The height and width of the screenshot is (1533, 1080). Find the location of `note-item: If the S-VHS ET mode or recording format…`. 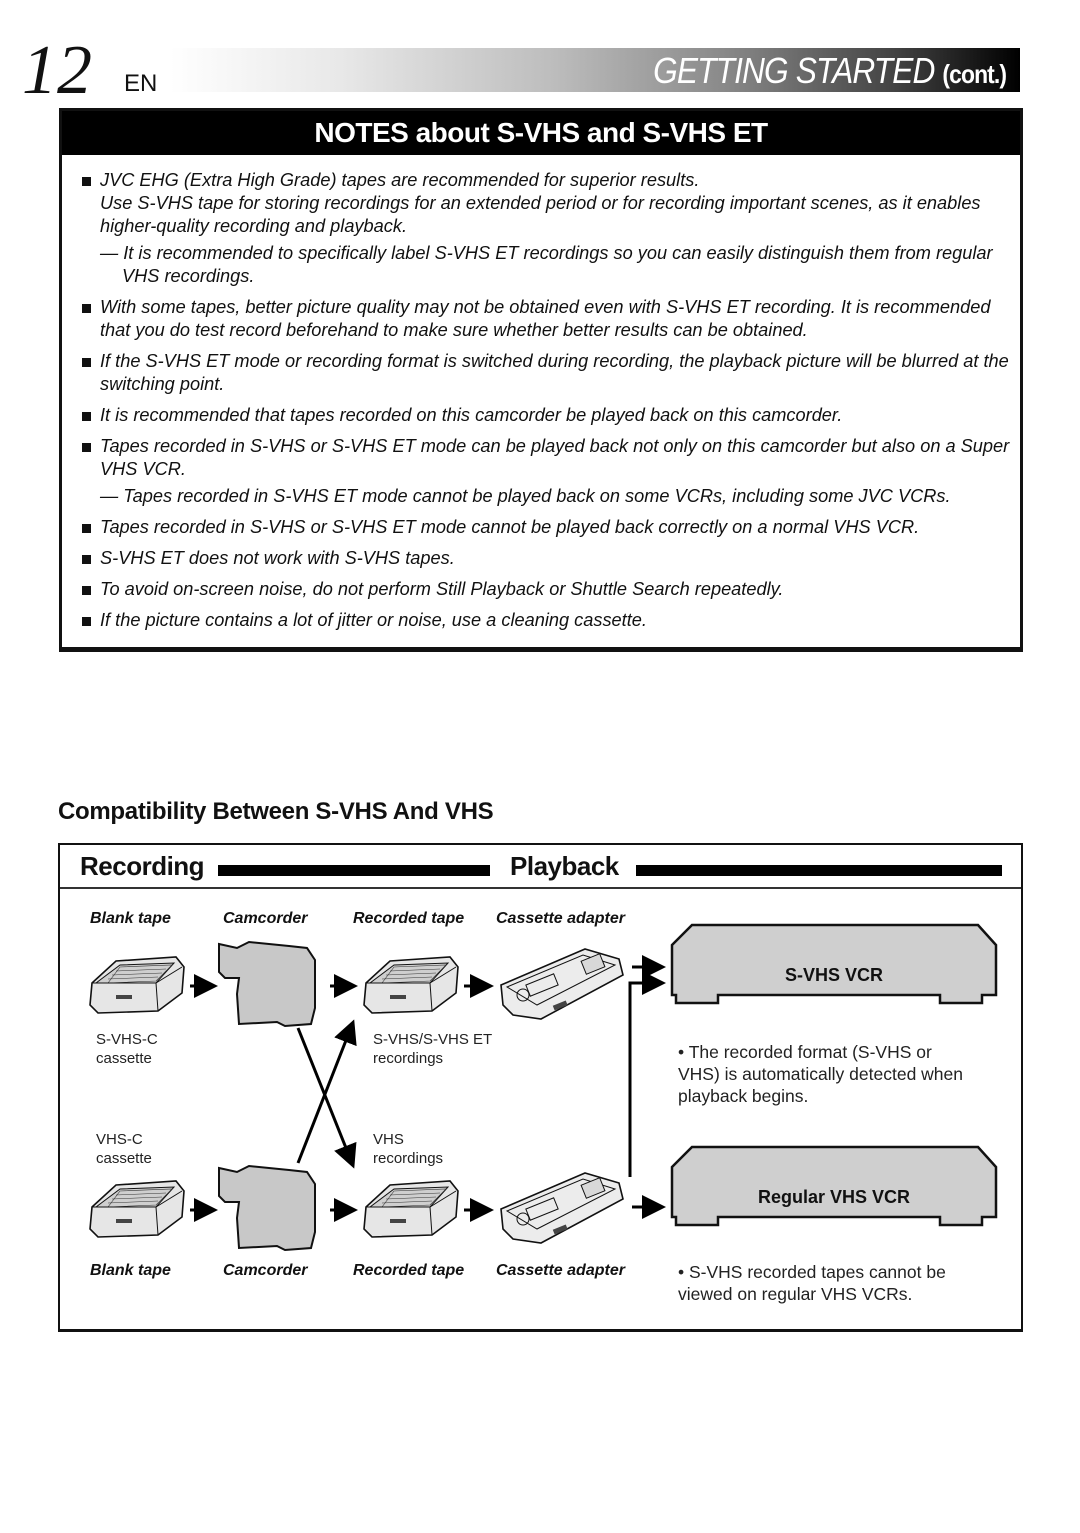

note-item: If the S-VHS ET mode or recording format… is located at coordinates (546, 373).